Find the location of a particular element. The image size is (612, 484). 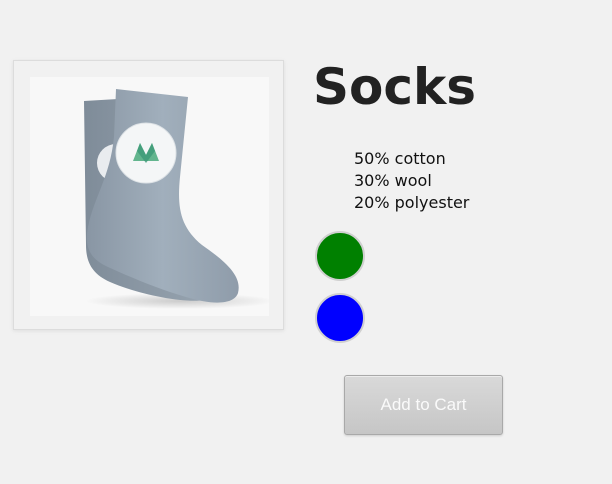

material-list: 50% cotton 30% wool 20% polyester is located at coordinates (411, 181).